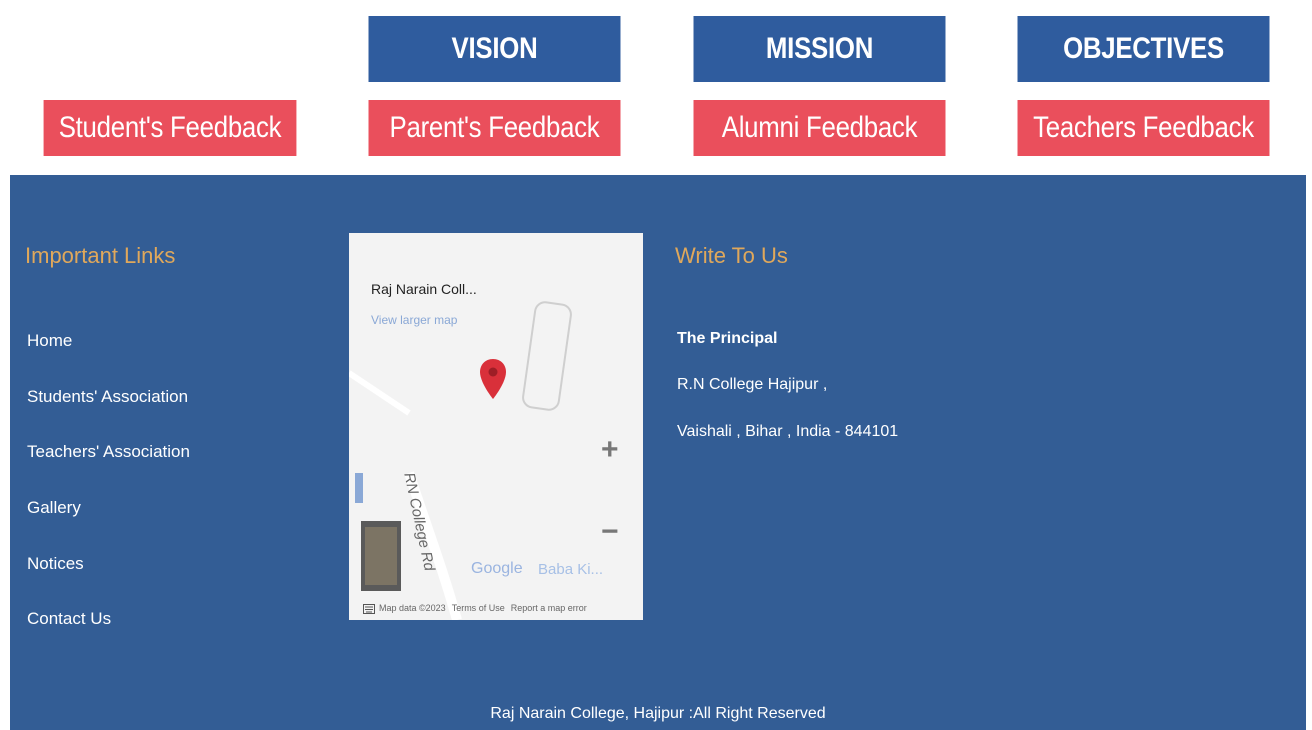 This screenshot has width=1312, height=730. I want to click on teachers-feedback-button: Teachers Feedback, so click(1143, 128).